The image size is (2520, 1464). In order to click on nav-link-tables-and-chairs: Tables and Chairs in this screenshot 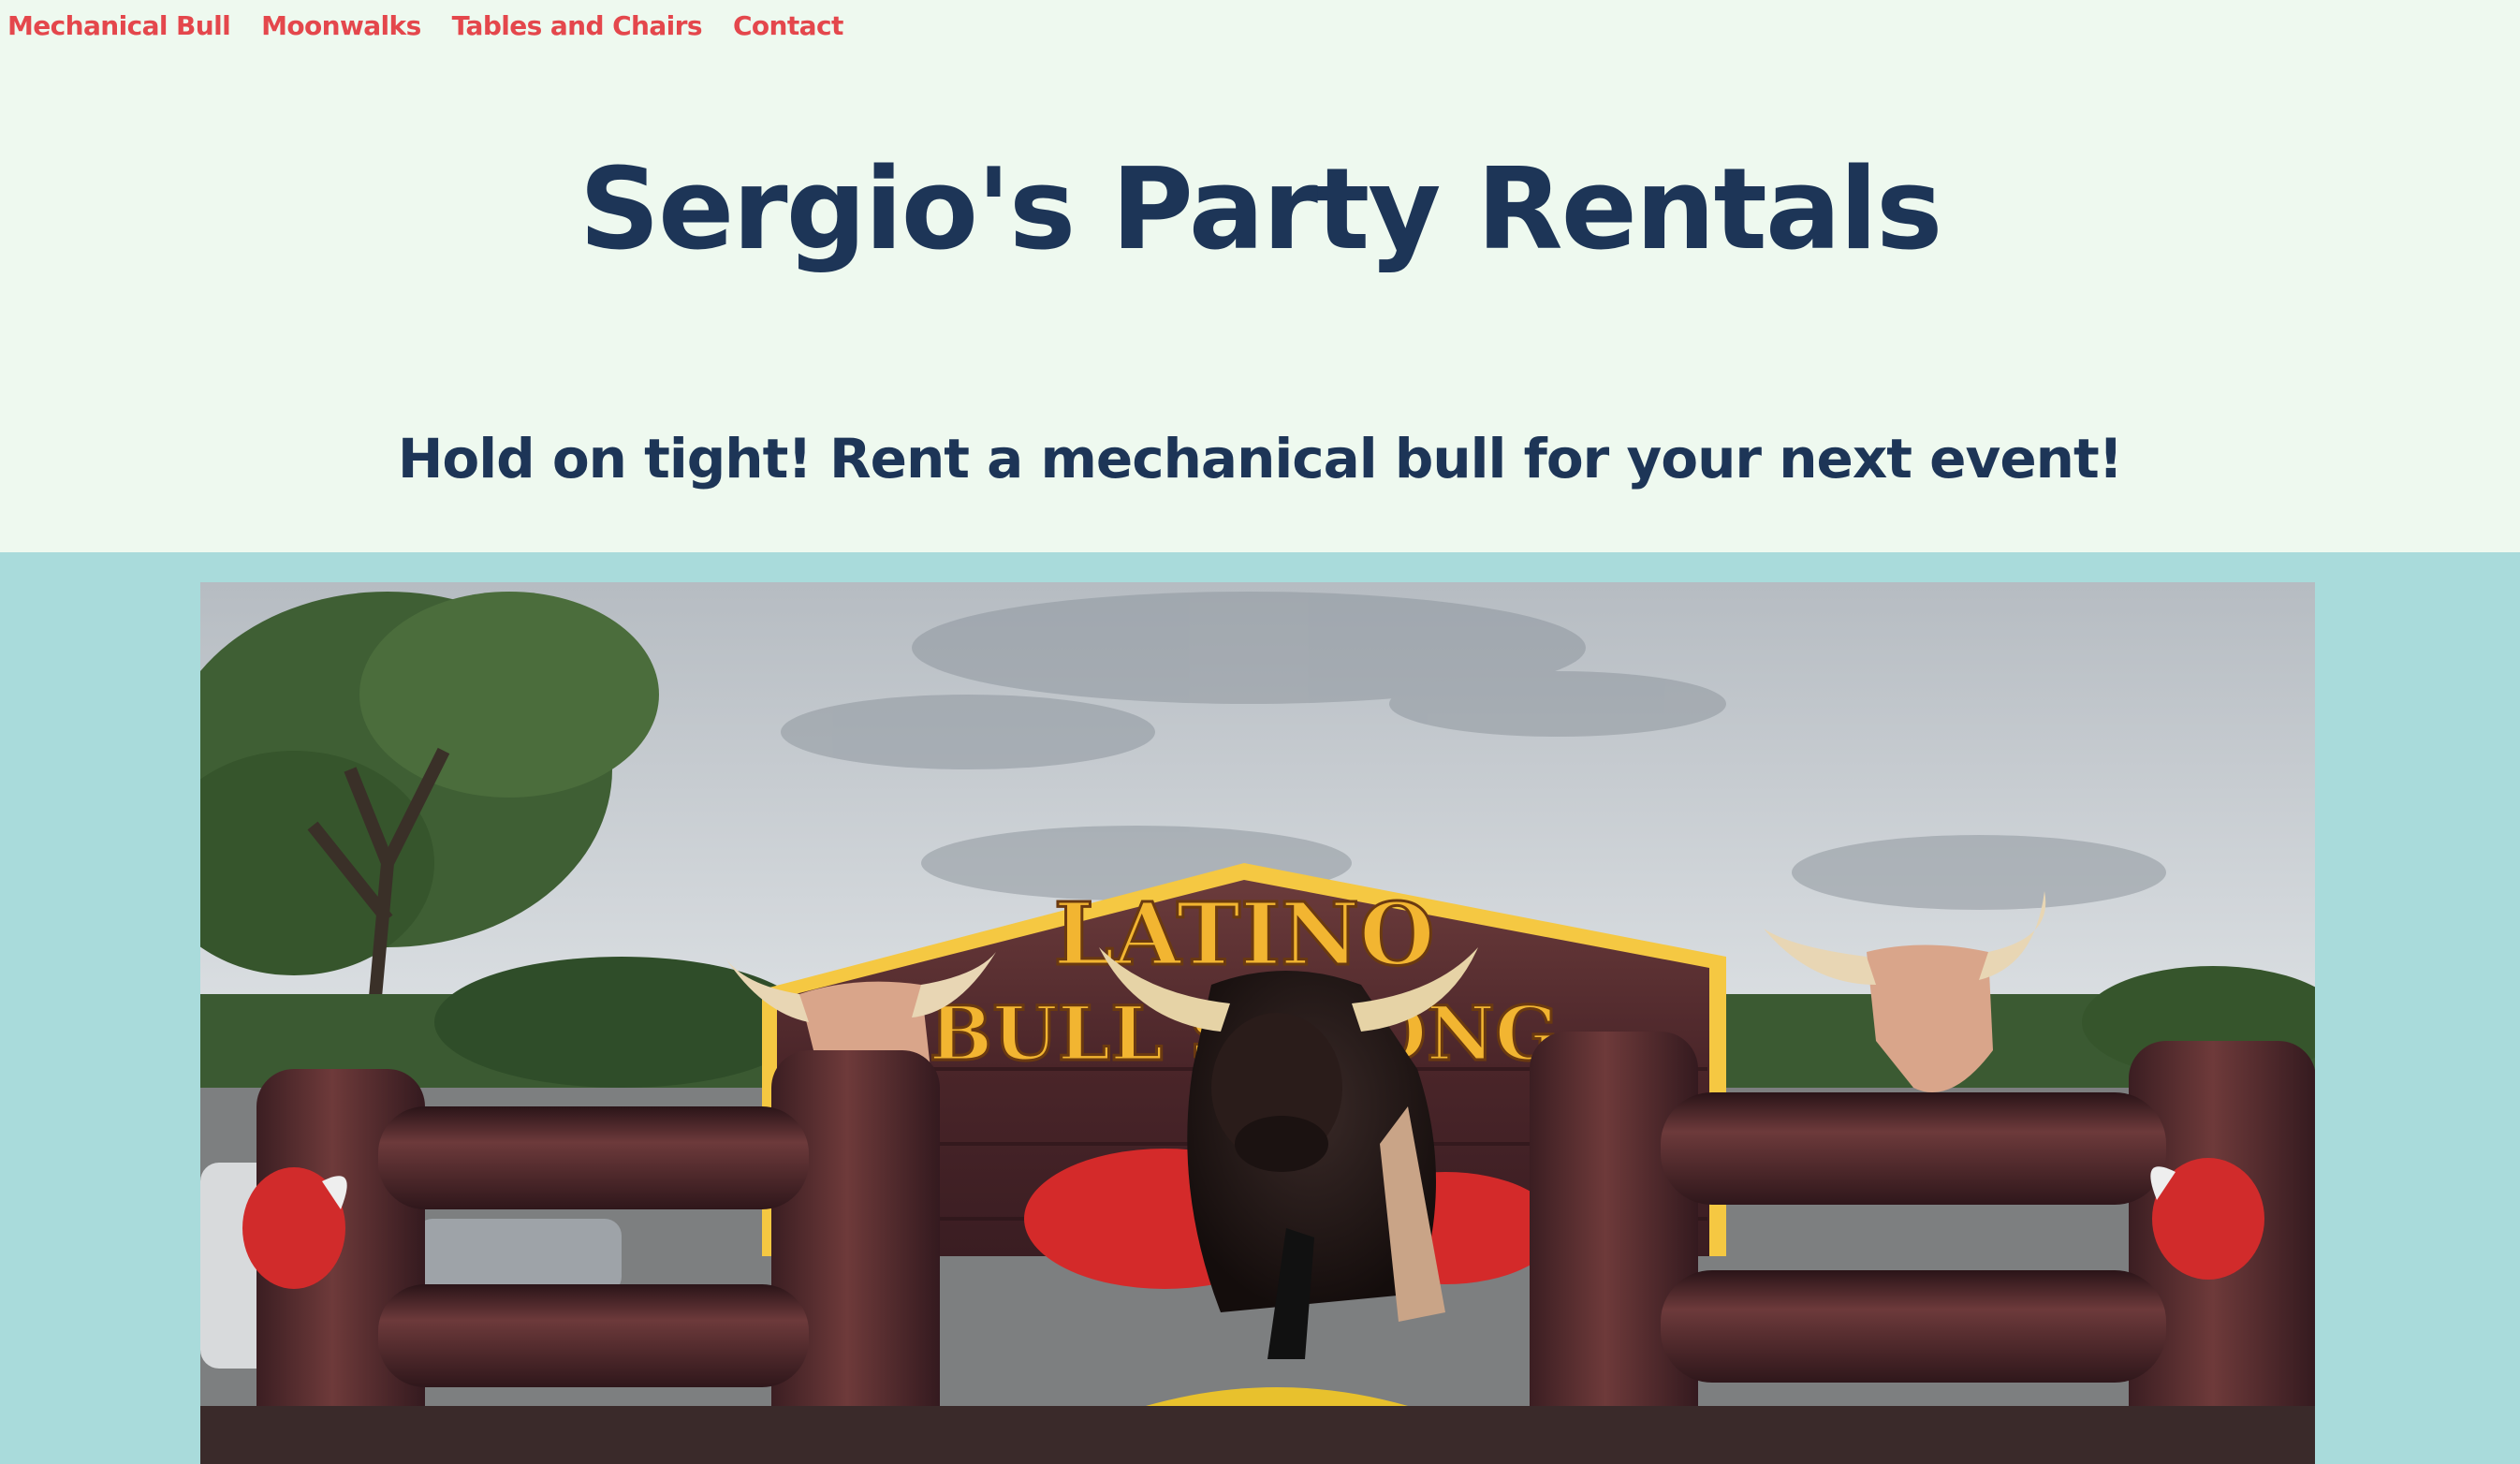, I will do `click(577, 26)`.